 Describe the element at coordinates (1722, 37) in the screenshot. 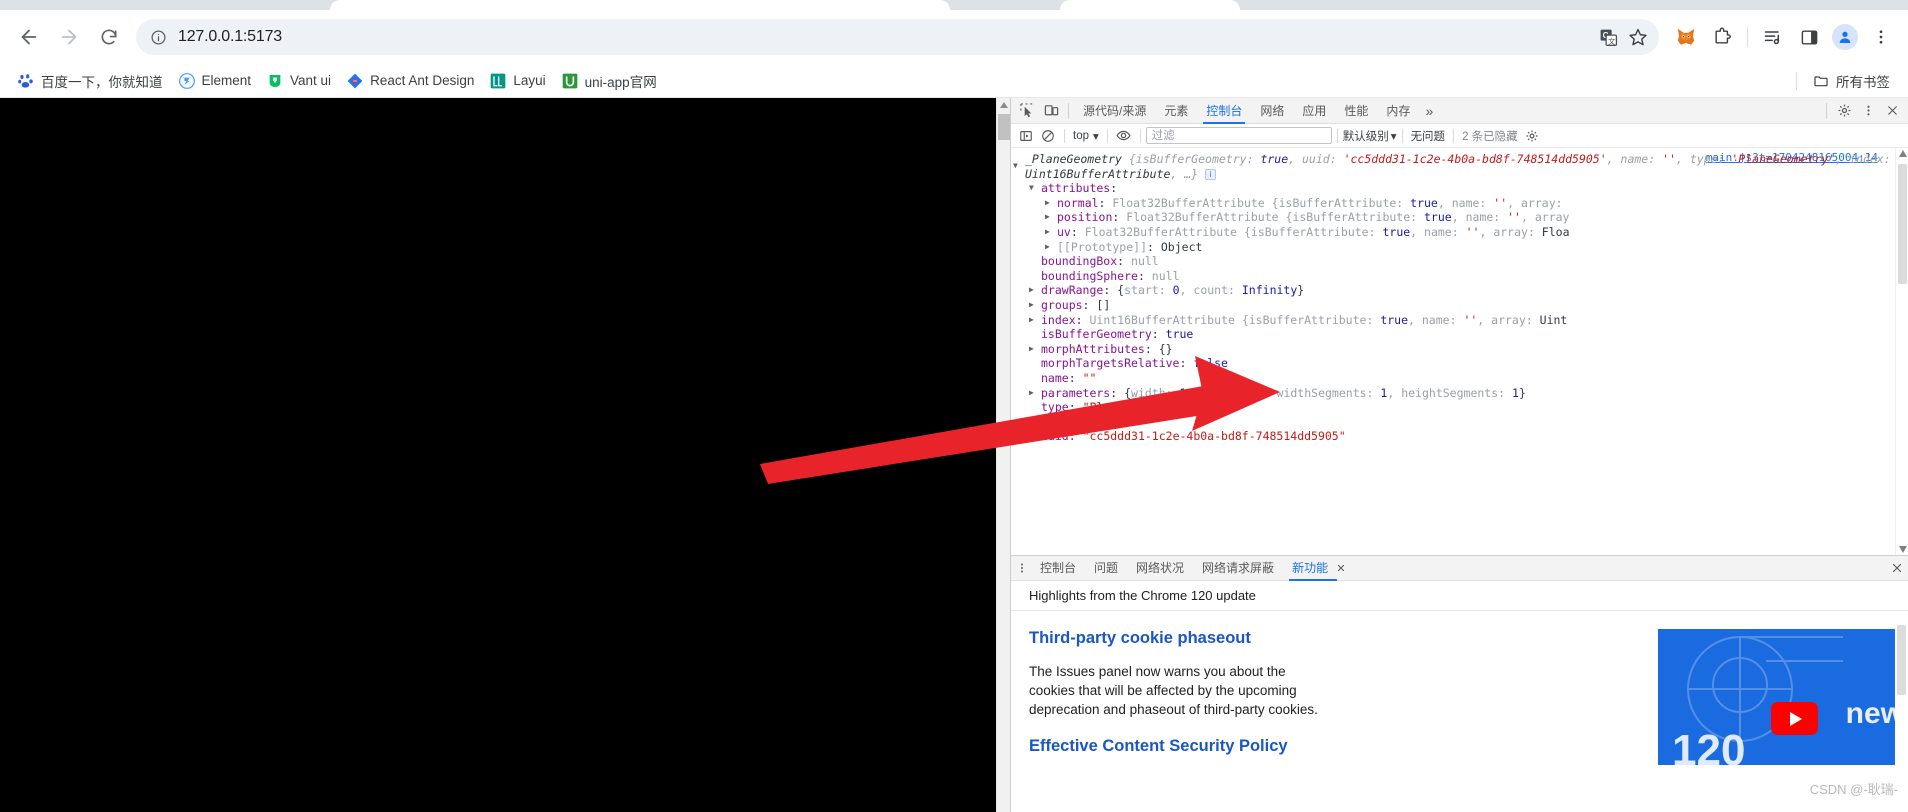

I see `extensions-puzzle-icon` at that location.